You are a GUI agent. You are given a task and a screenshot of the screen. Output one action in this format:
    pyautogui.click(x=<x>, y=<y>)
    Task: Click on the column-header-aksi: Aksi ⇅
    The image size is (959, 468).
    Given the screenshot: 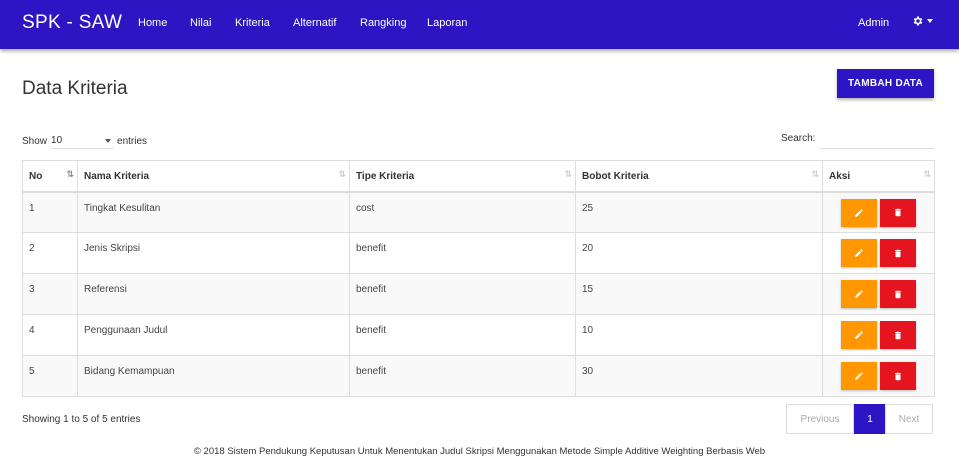 What is the action you would take?
    pyautogui.click(x=878, y=176)
    